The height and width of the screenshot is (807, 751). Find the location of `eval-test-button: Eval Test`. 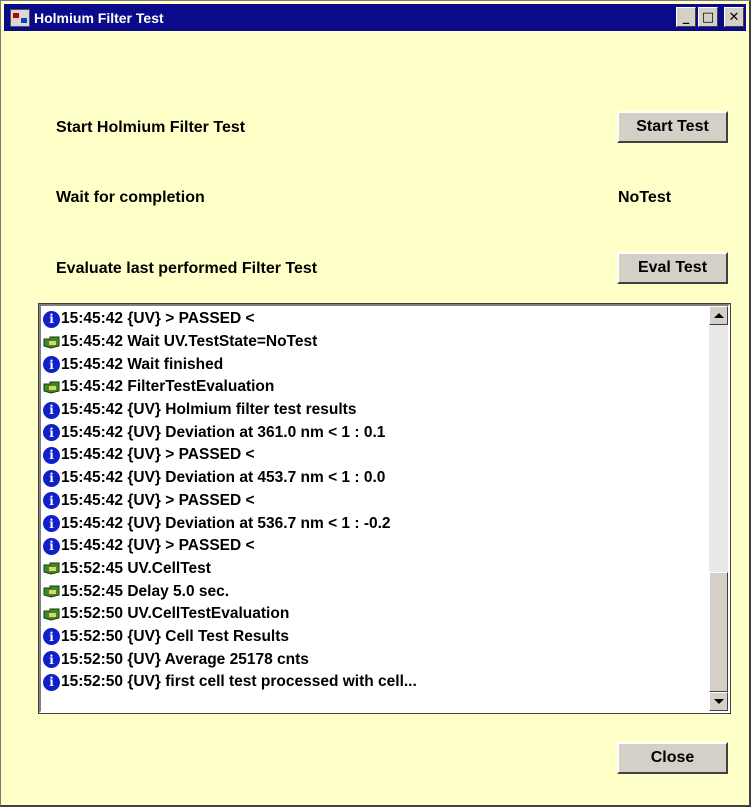

eval-test-button: Eval Test is located at coordinates (672, 268).